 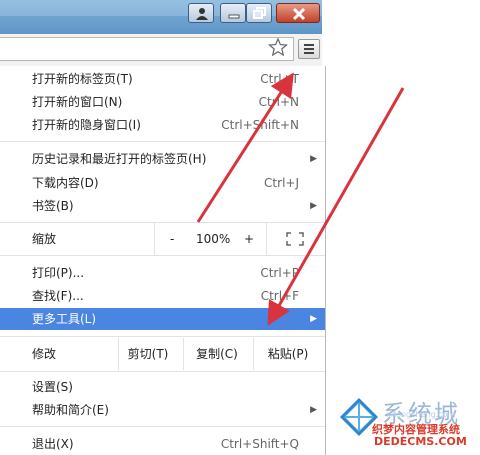 What do you see at coordinates (421, 414) in the screenshot?
I see `watermark-domain: xitongcheng.com` at bounding box center [421, 414].